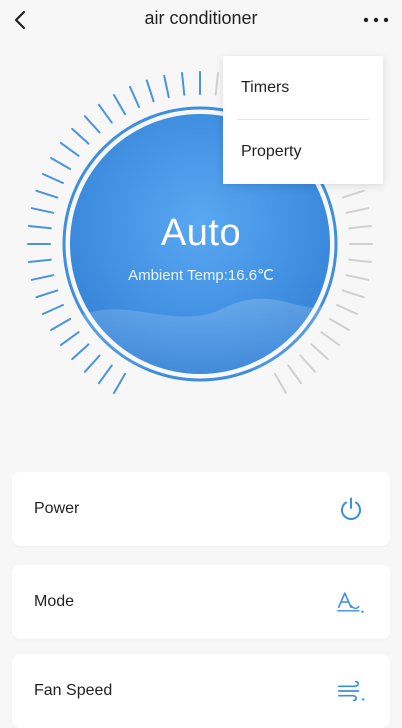 This screenshot has height=728, width=402. Describe the element at coordinates (201, 275) in the screenshot. I see `ambient-temp-display: Ambient Temp:16.6℃` at that location.